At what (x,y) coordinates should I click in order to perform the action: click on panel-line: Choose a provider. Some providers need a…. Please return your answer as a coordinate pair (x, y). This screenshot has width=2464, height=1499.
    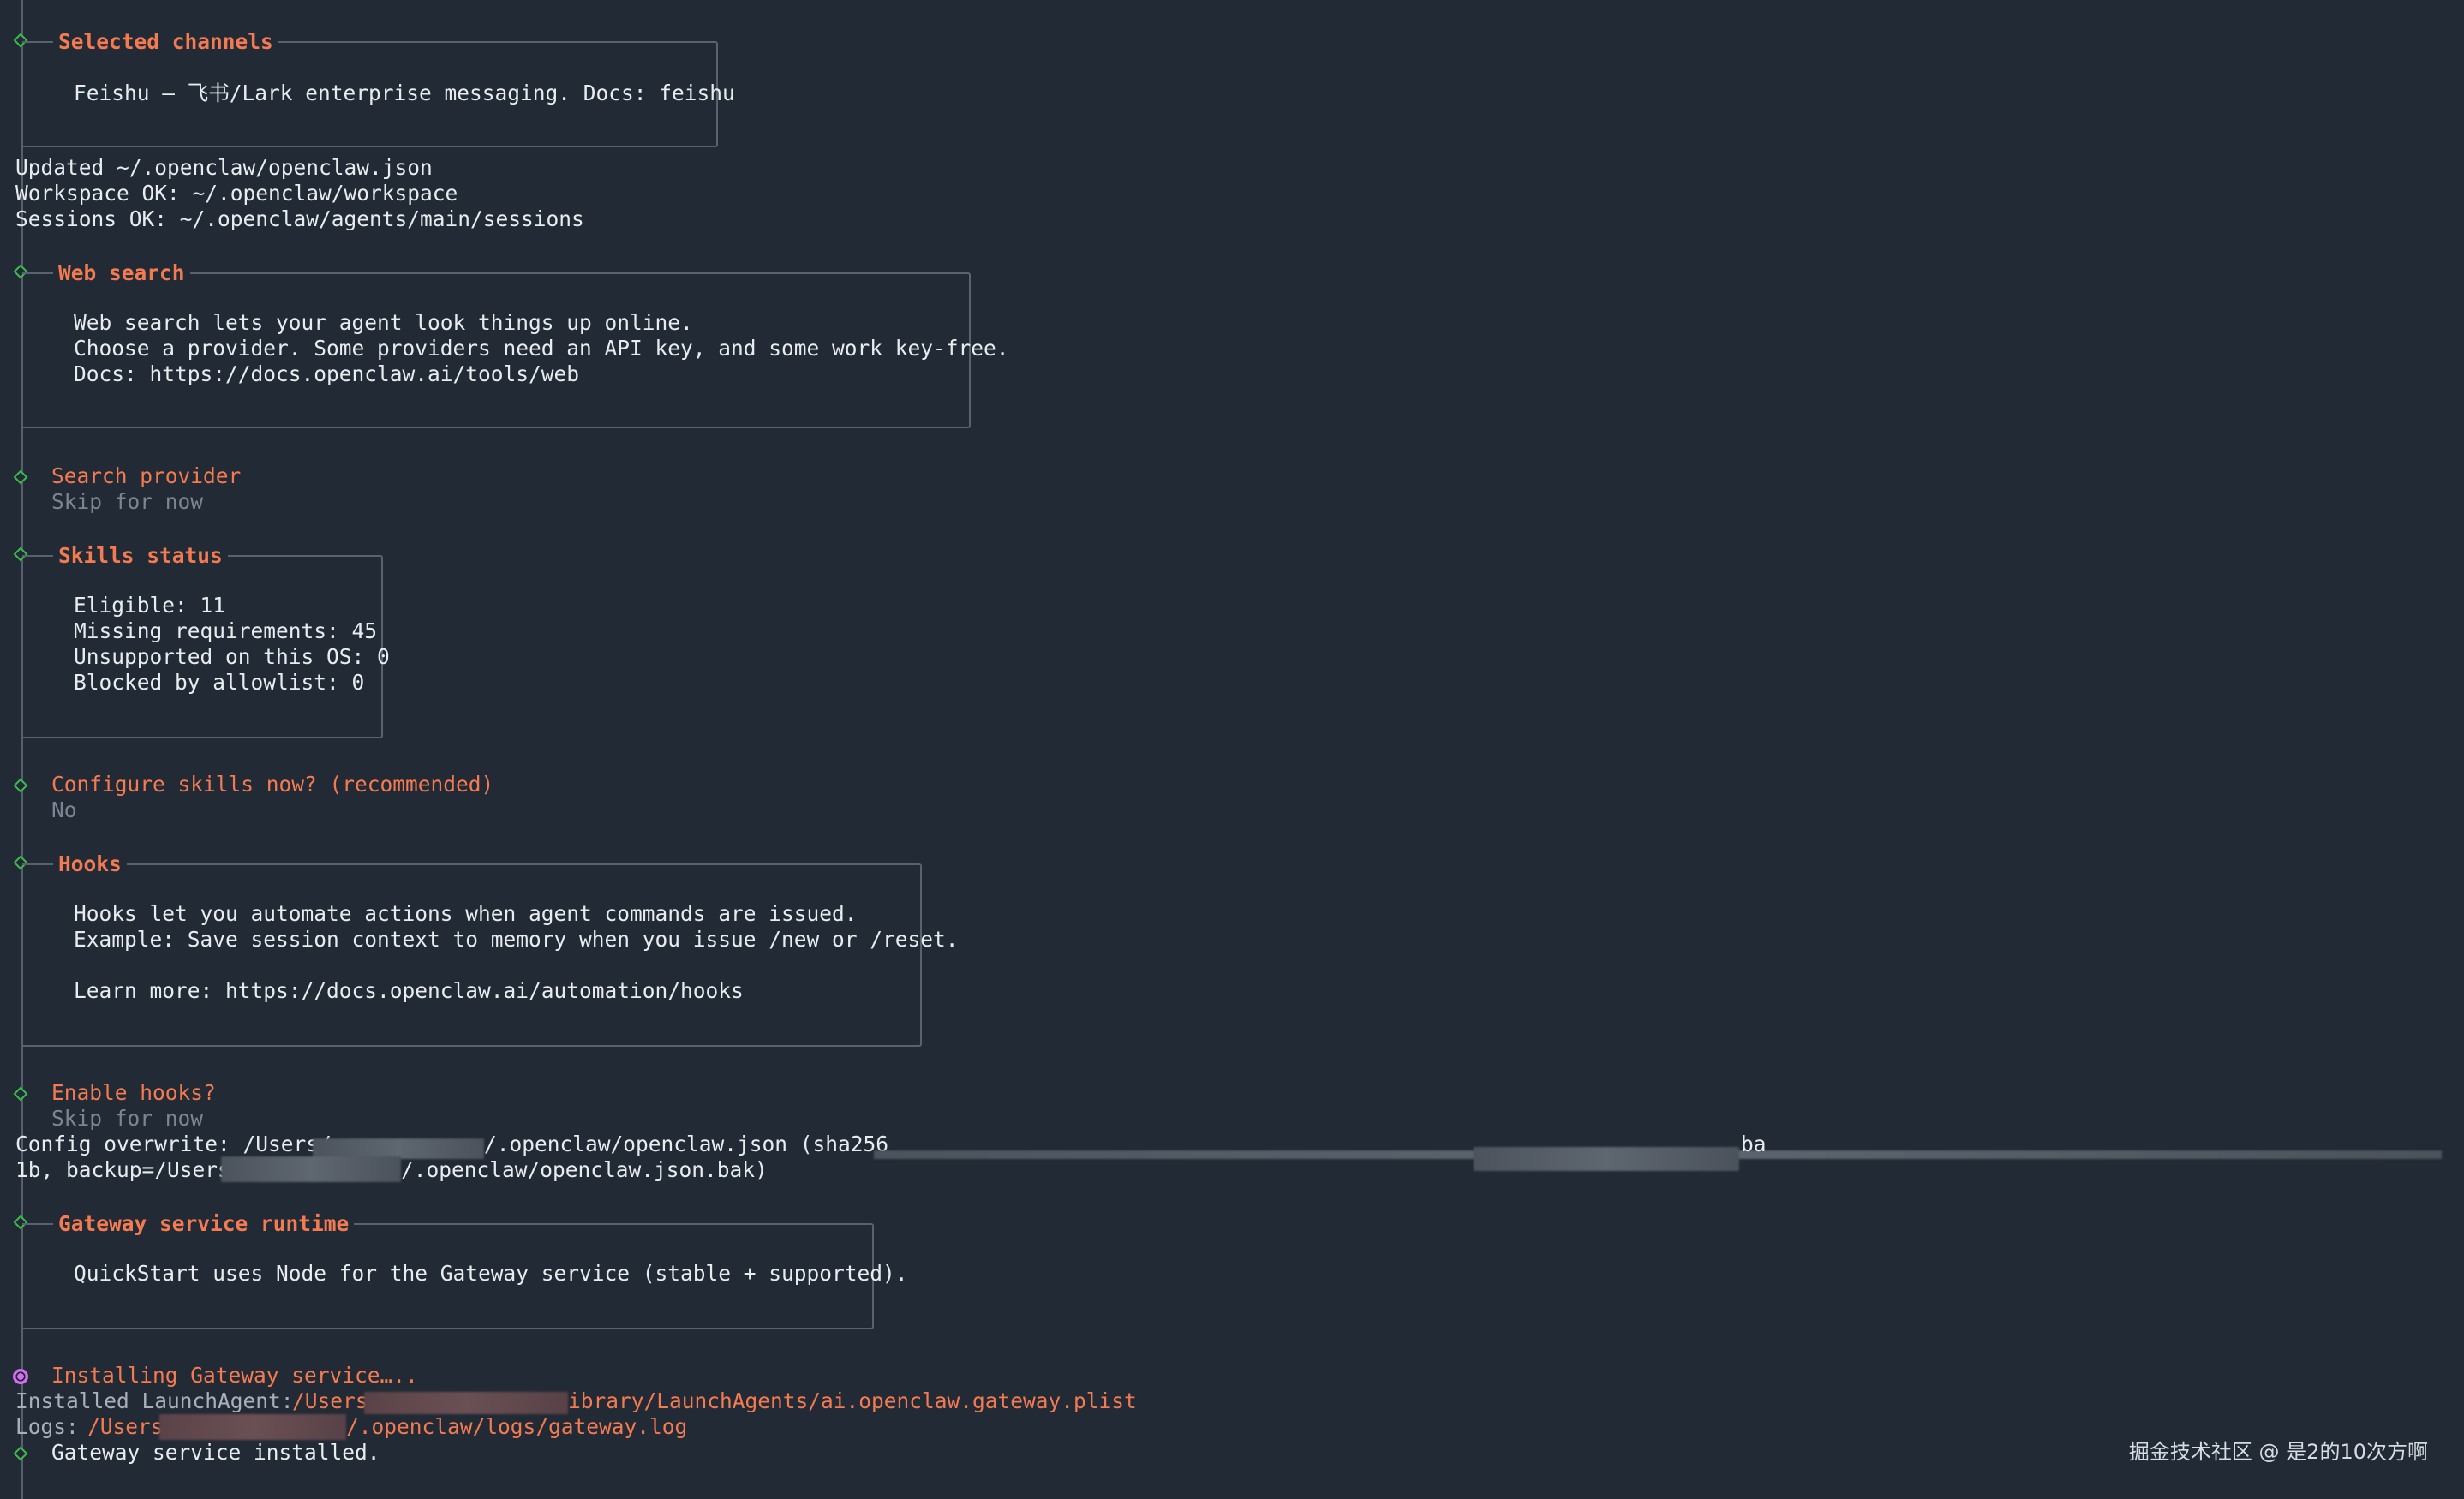
    Looking at the image, I should click on (541, 348).